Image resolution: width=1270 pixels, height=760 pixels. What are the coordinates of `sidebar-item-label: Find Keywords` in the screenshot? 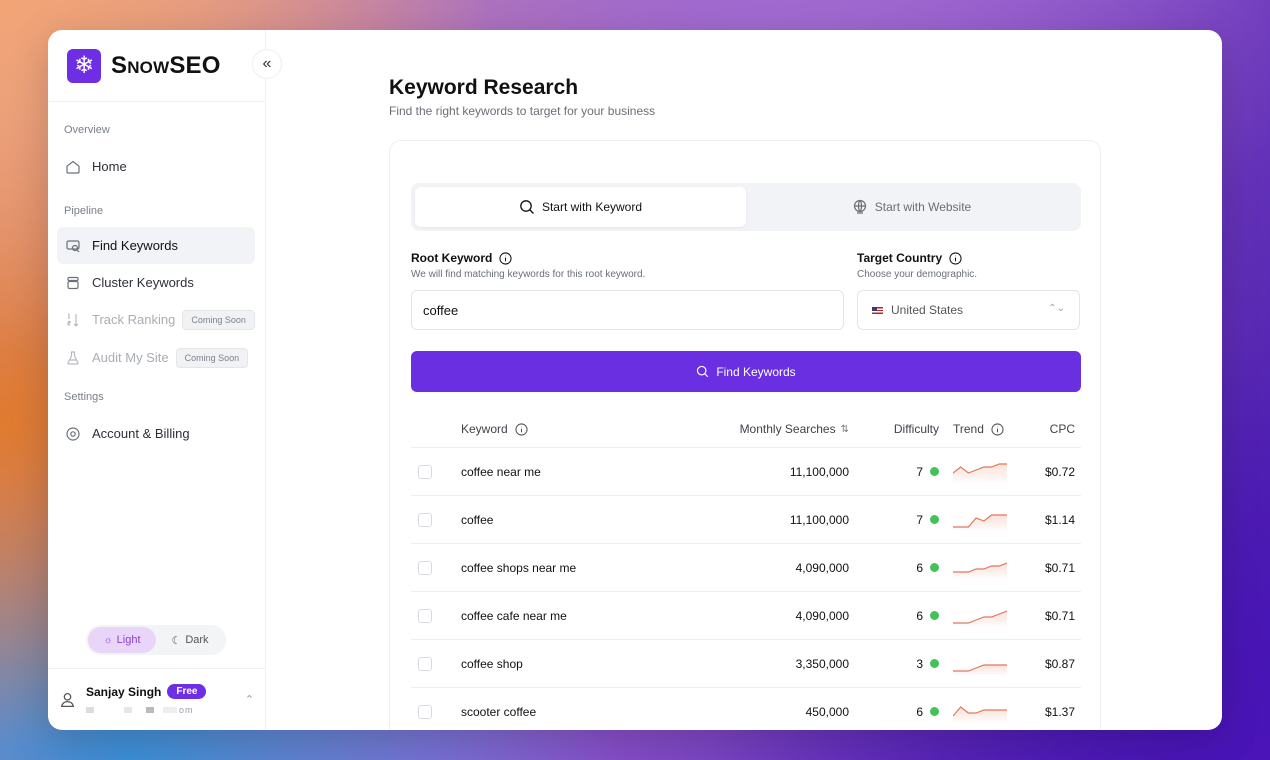 It's located at (135, 245).